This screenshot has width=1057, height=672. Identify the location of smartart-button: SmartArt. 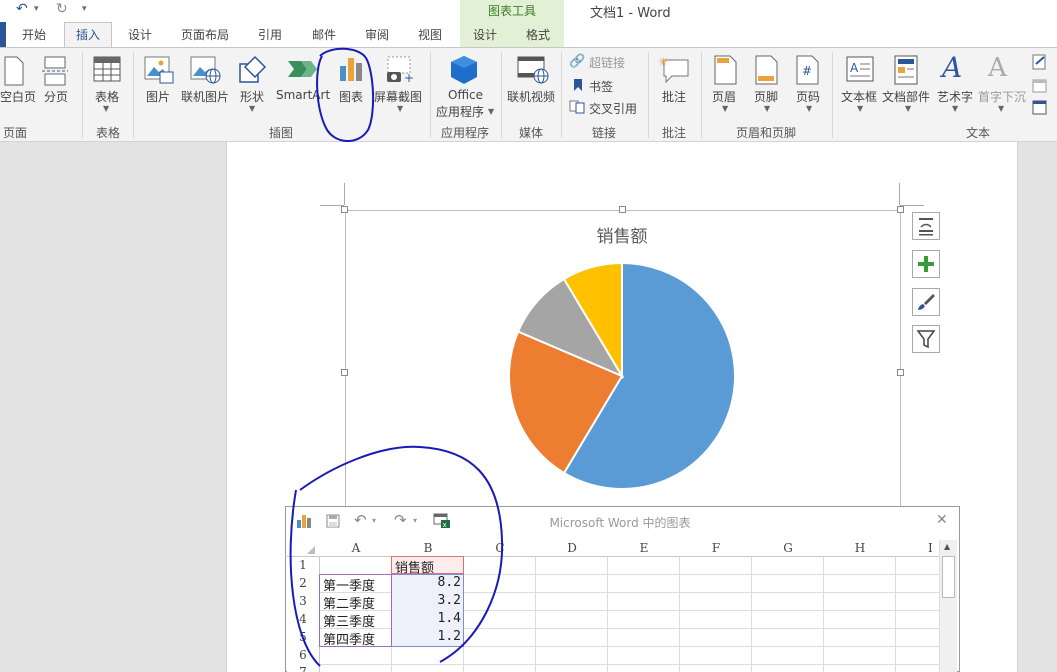
(303, 95).